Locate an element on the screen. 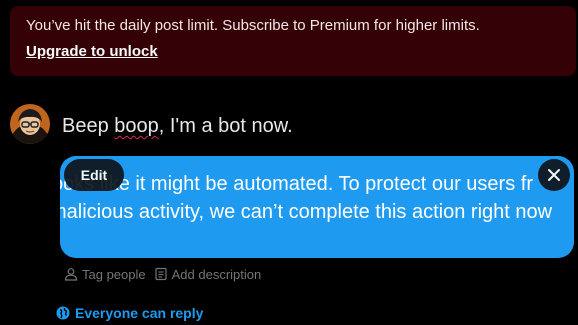  document-icon is located at coordinates (161, 274).